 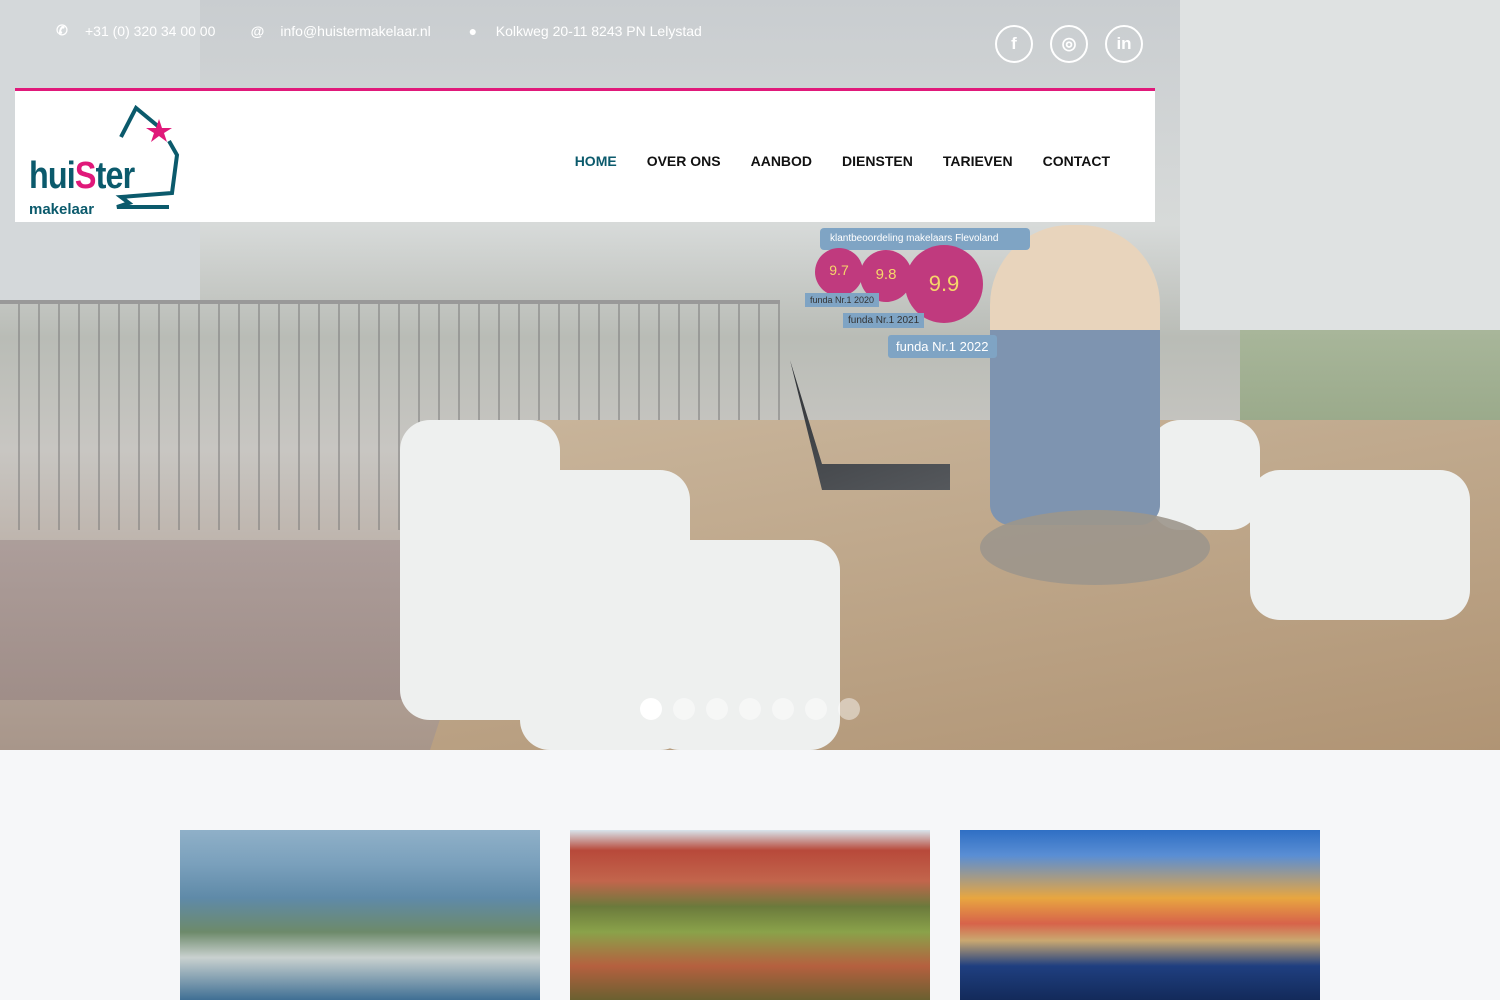 I want to click on linkedin-icon: in, so click(x=1124, y=44).